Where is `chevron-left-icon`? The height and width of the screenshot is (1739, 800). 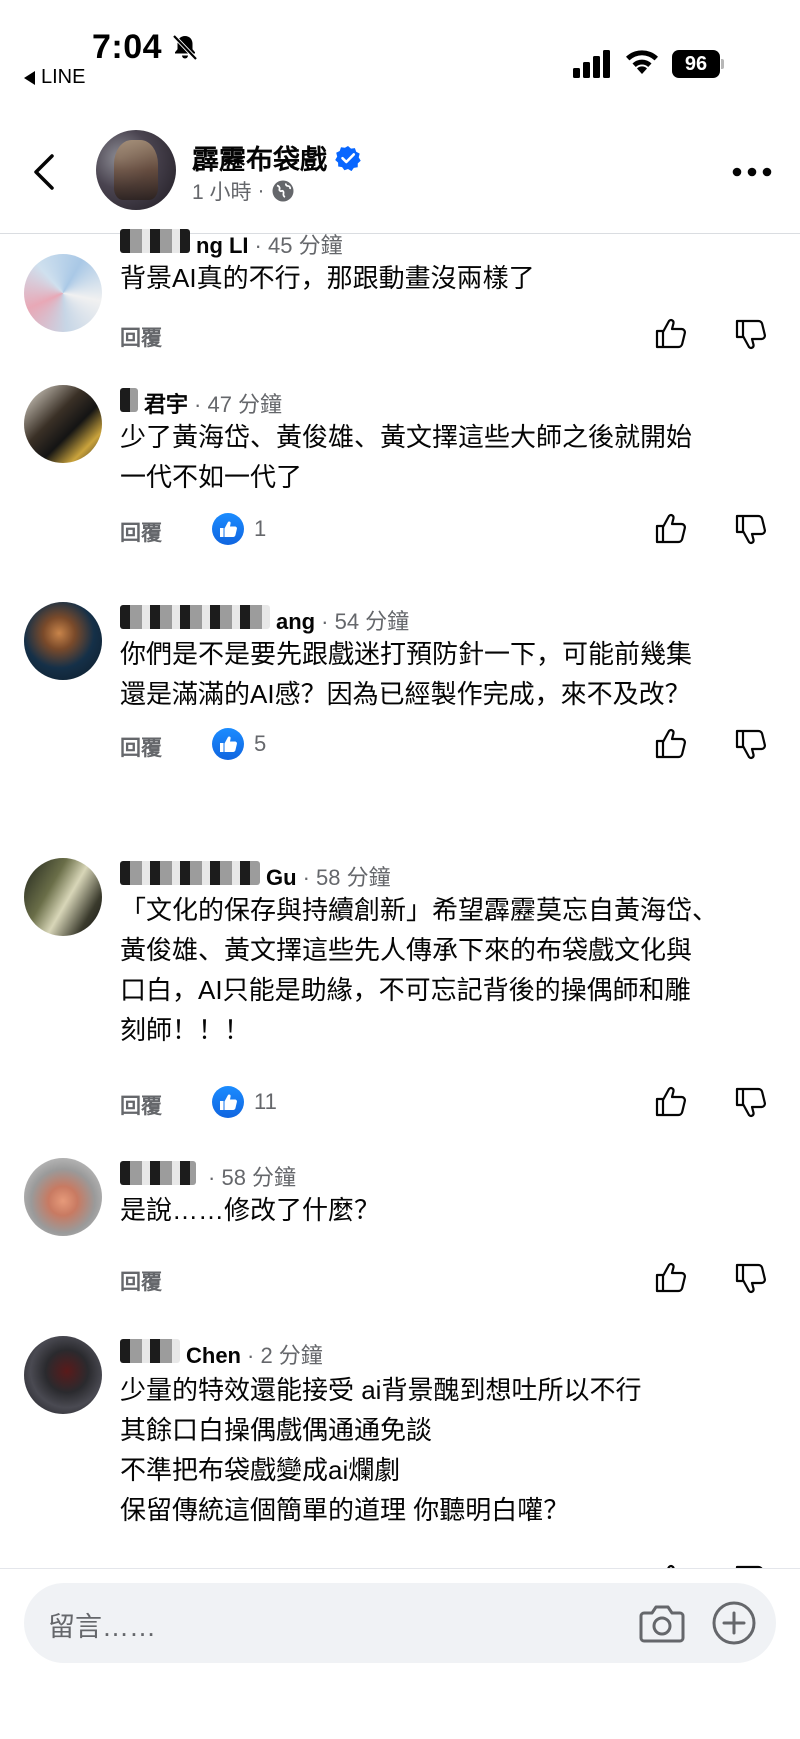 chevron-left-icon is located at coordinates (45, 172).